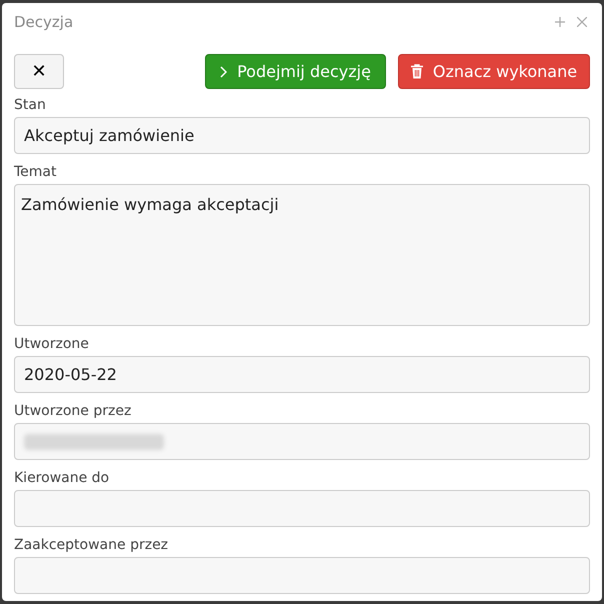 This screenshot has width=604, height=604. Describe the element at coordinates (582, 22) in the screenshot. I see `close-icon` at that location.